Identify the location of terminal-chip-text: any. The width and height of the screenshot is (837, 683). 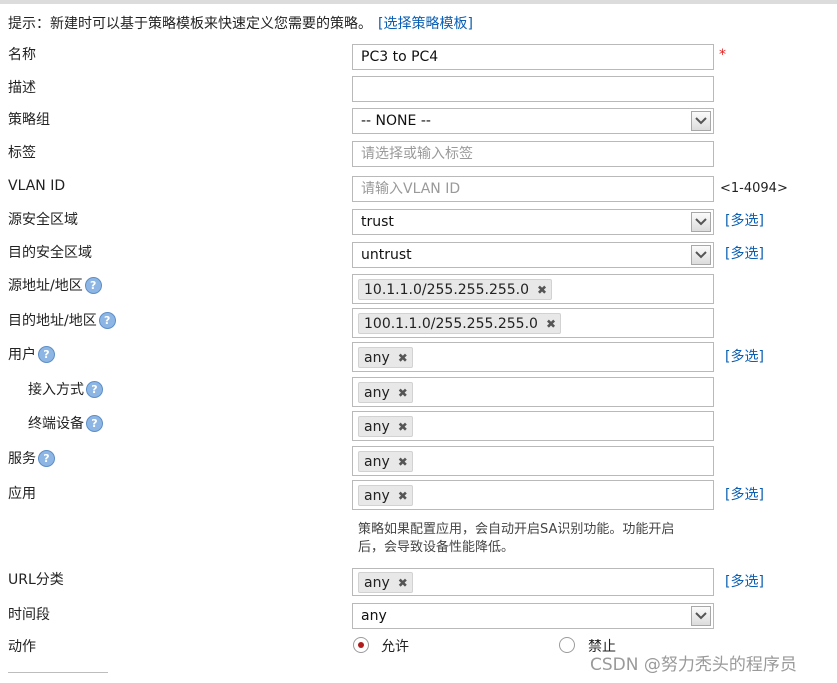
(377, 426).